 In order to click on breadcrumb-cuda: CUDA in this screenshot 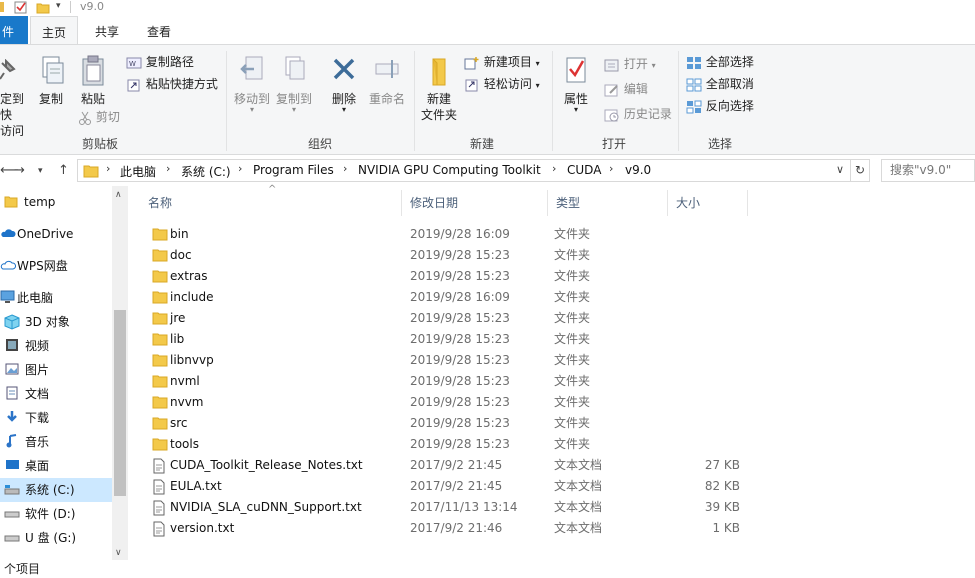, I will do `click(584, 170)`.